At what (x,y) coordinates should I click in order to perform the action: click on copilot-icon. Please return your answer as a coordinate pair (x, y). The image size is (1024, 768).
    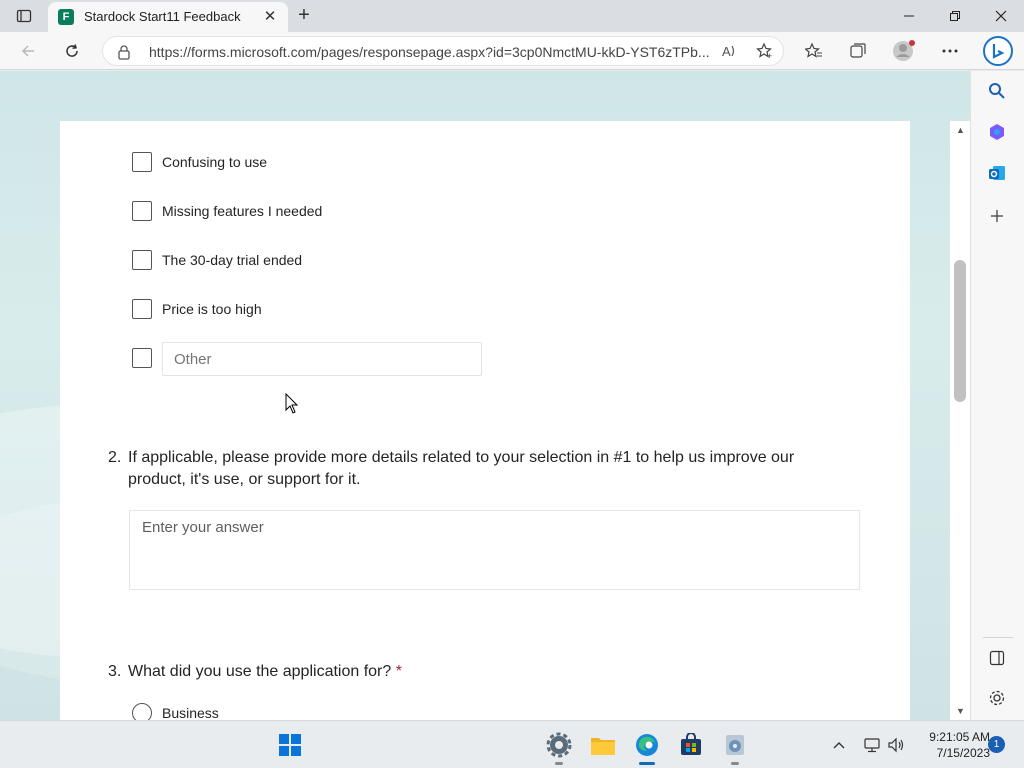
    Looking at the image, I should click on (997, 132).